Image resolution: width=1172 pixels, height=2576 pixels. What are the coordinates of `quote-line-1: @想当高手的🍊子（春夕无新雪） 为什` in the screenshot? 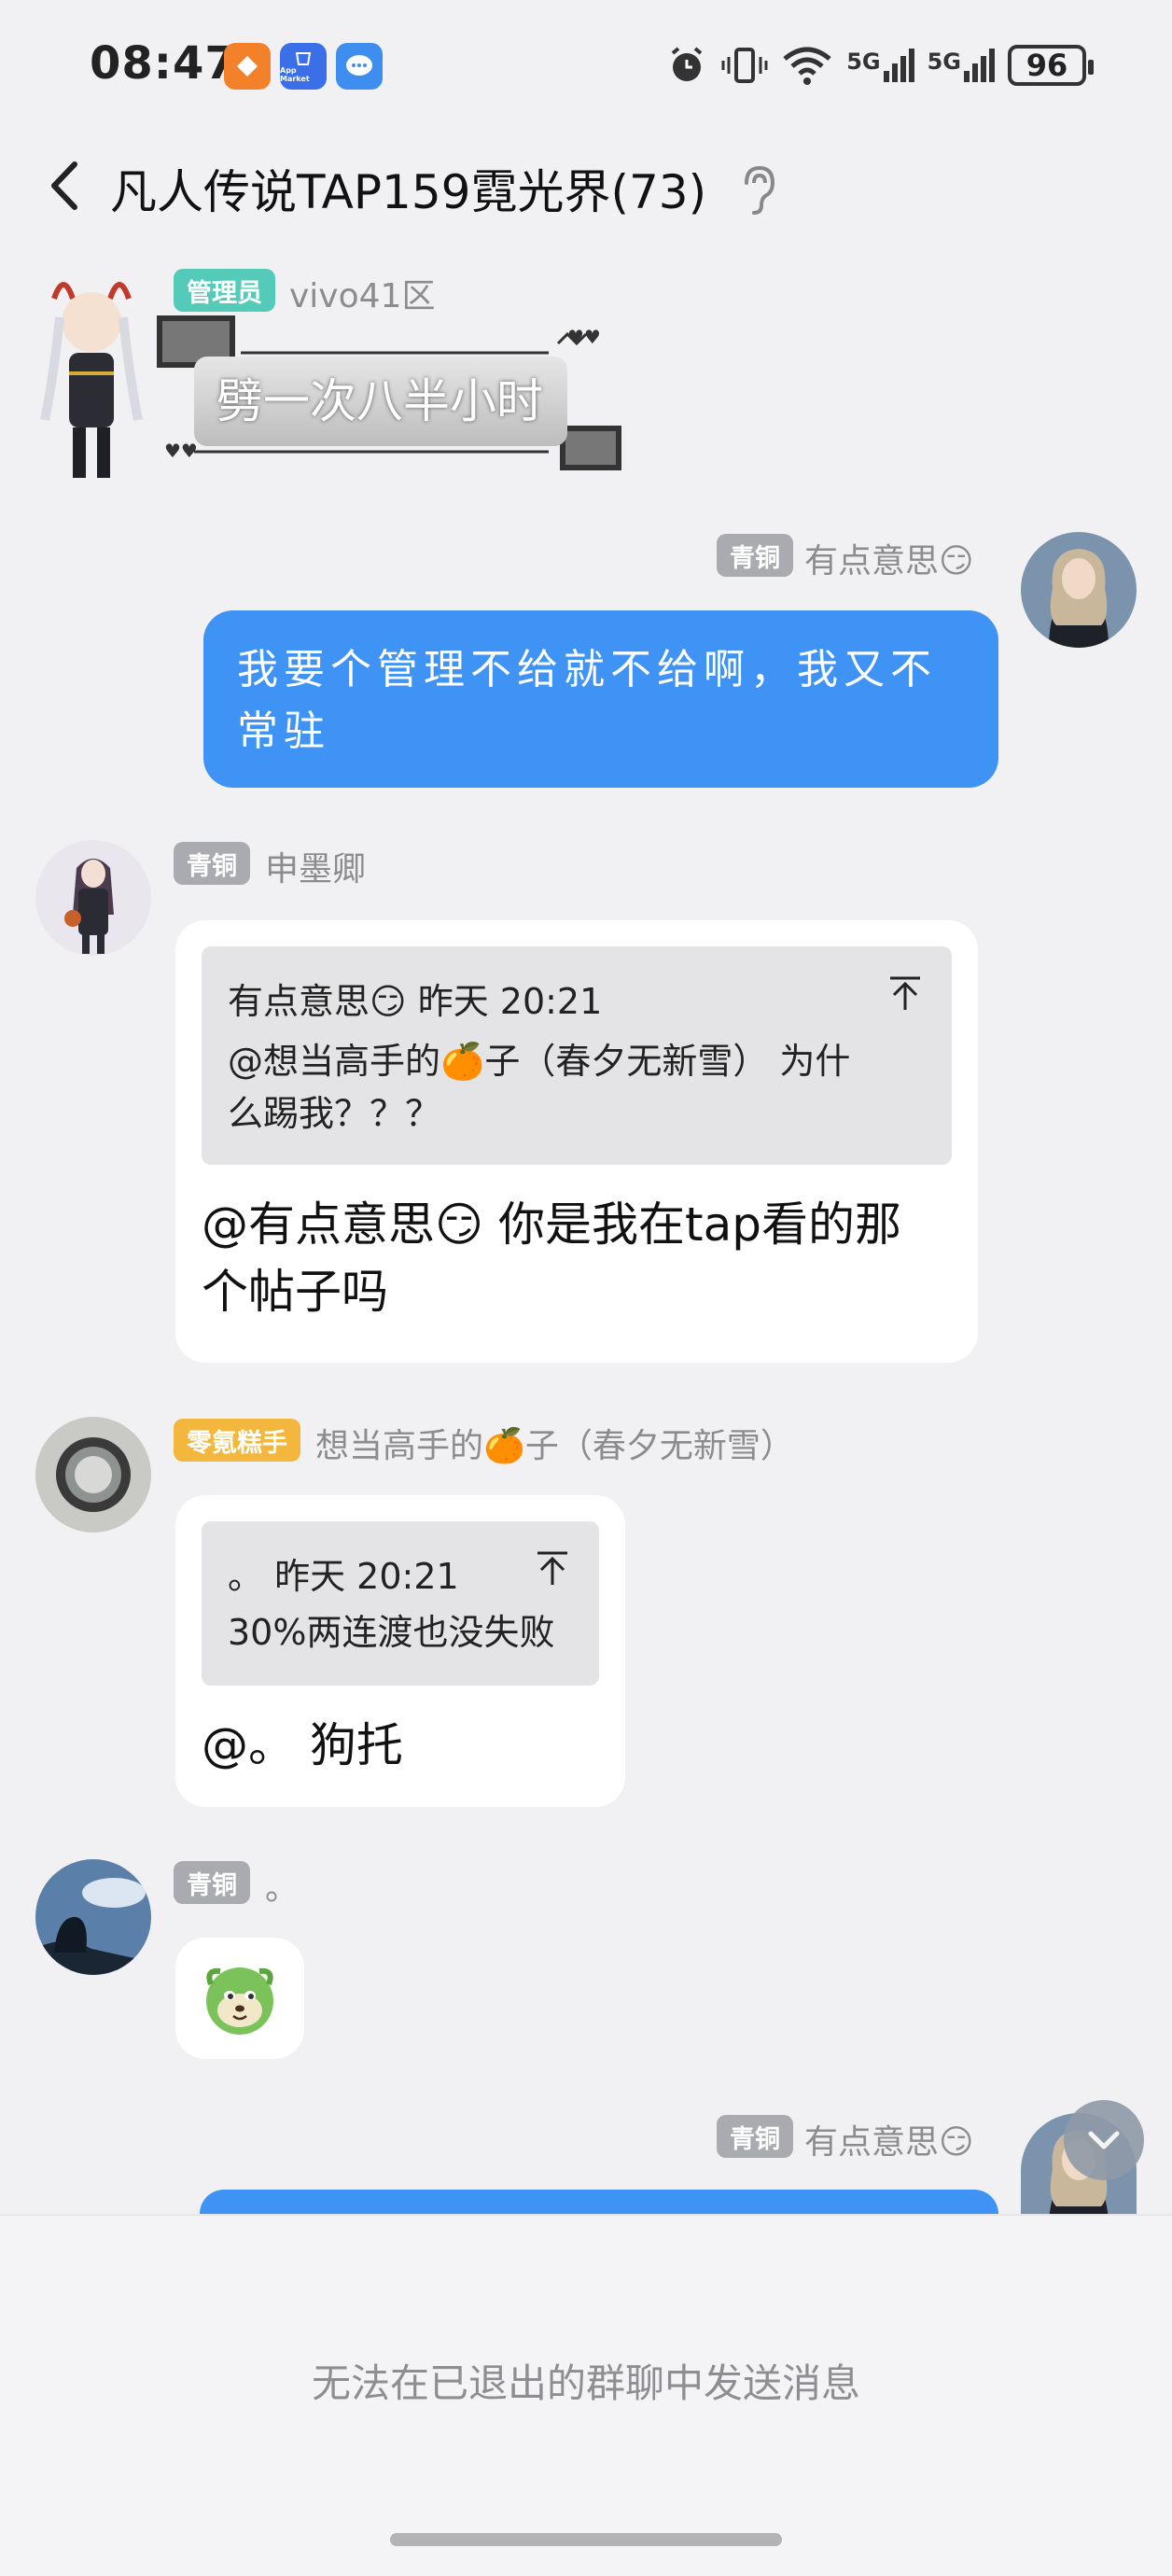 It's located at (539, 1061).